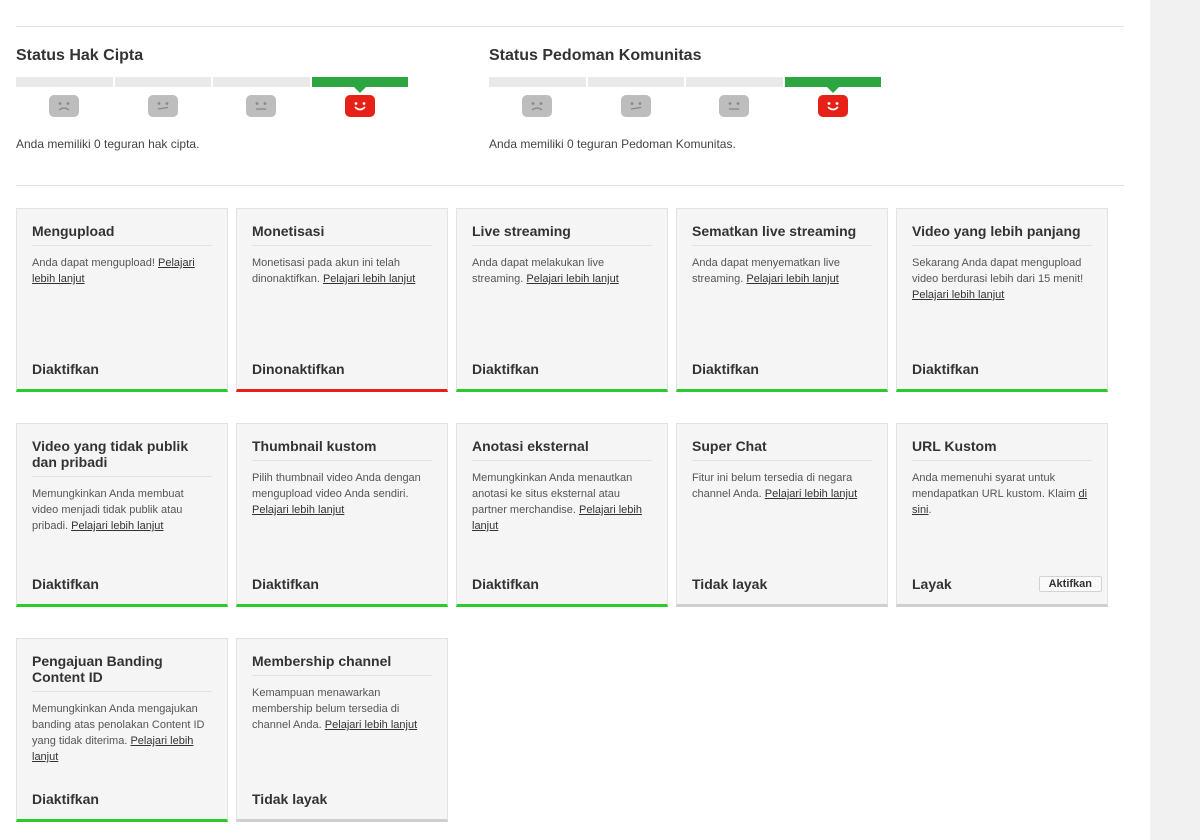 Image resolution: width=1200 pixels, height=840 pixels. What do you see at coordinates (342, 664) in the screenshot?
I see `card-title: Membership channel` at bounding box center [342, 664].